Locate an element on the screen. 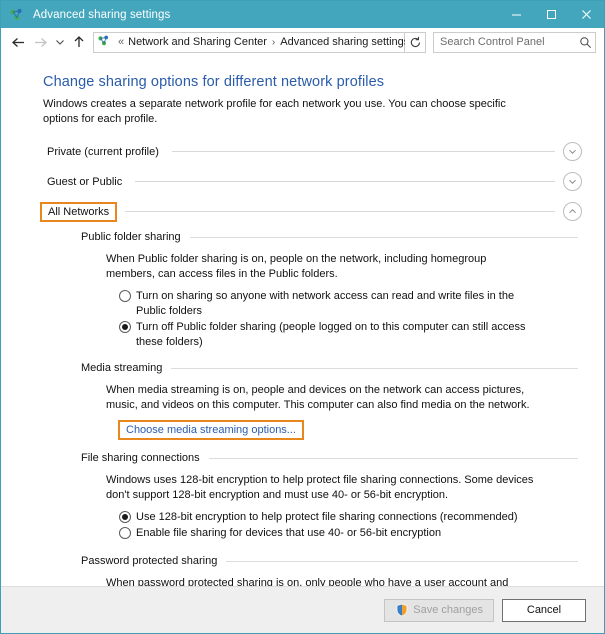 Image resolution: width=605 pixels, height=634 pixels. recent-locations-button is located at coordinates (59, 42).